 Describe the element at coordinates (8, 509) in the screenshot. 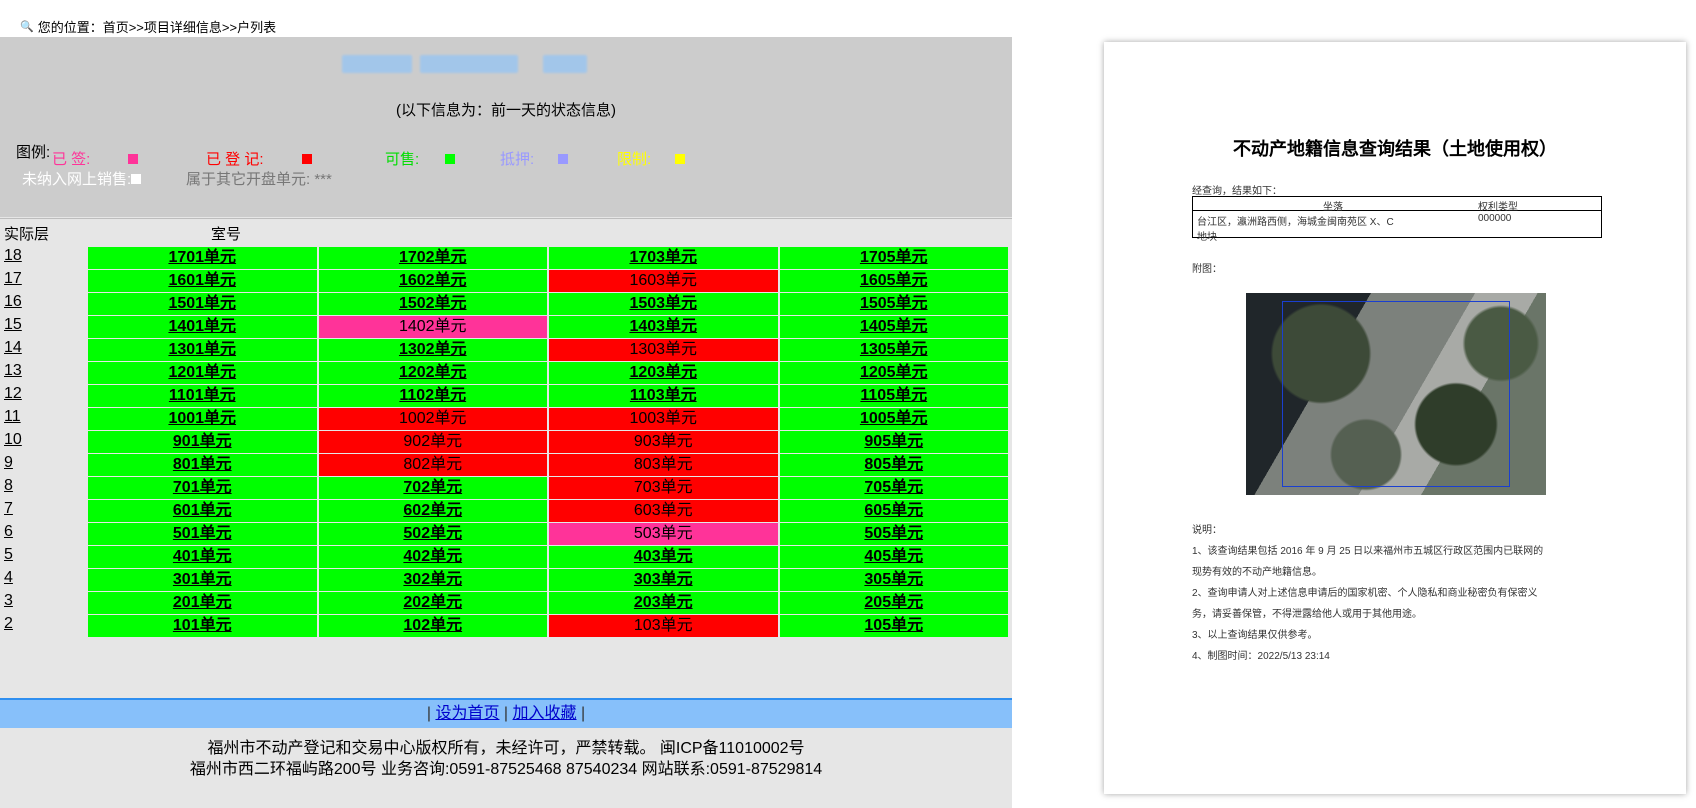

I see `floor-link: 7` at that location.